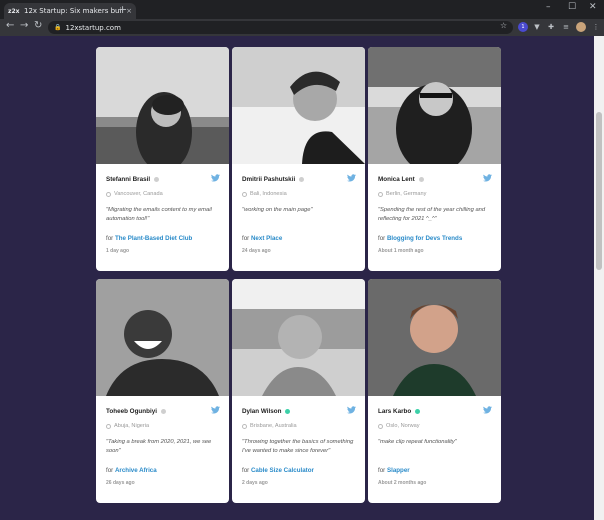  I want to click on maker-location: Abuja, Nigeria, so click(132, 426).